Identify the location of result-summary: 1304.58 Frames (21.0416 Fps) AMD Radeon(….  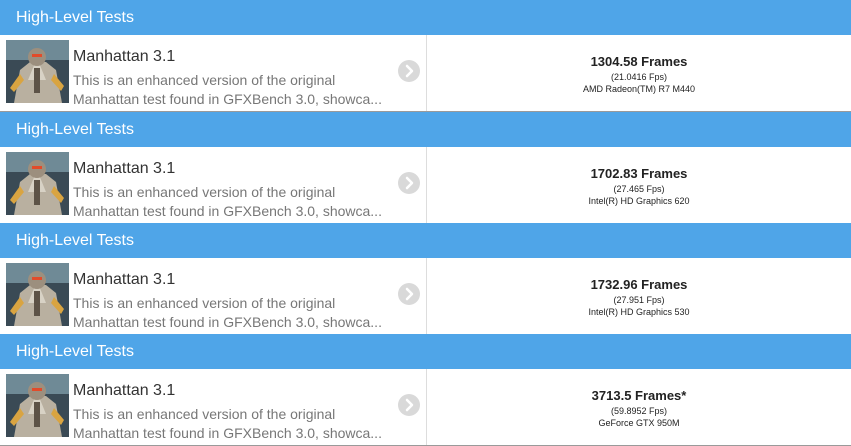
(639, 75).